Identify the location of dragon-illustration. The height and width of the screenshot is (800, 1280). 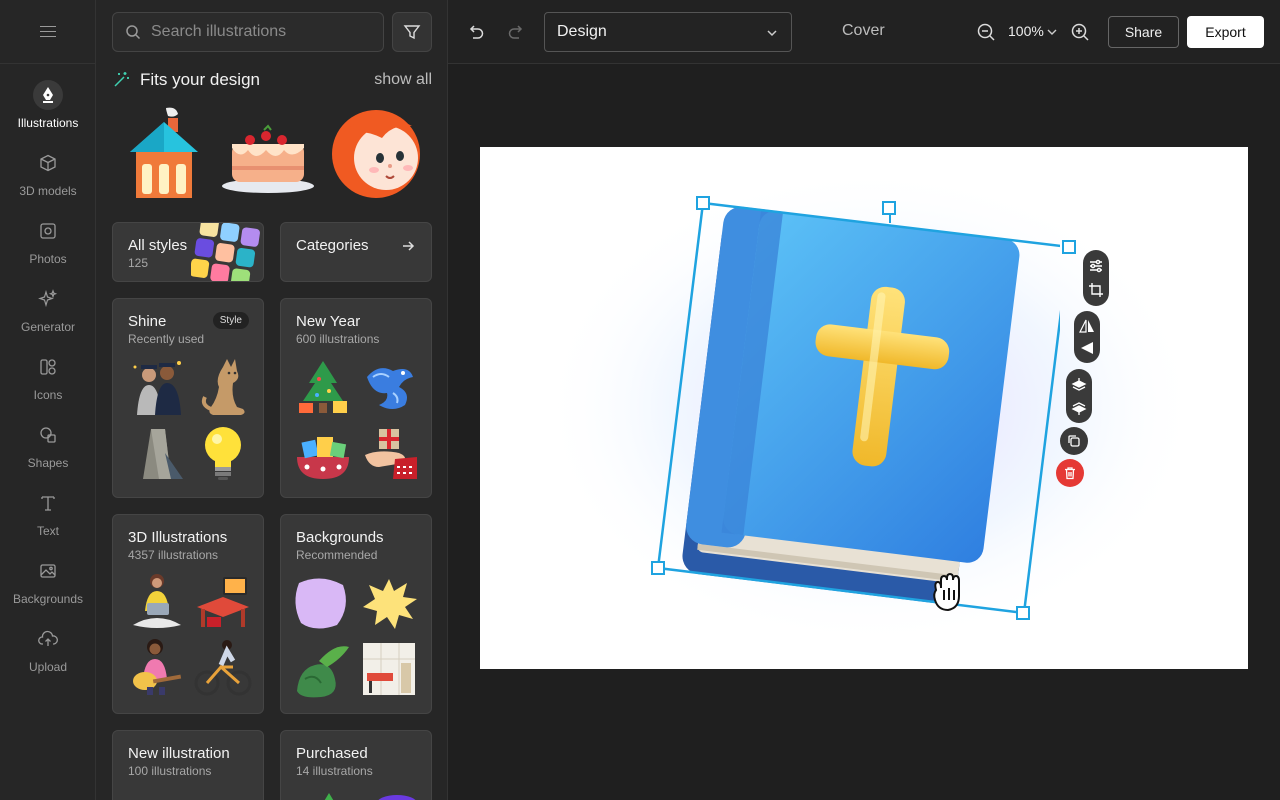
(390, 388).